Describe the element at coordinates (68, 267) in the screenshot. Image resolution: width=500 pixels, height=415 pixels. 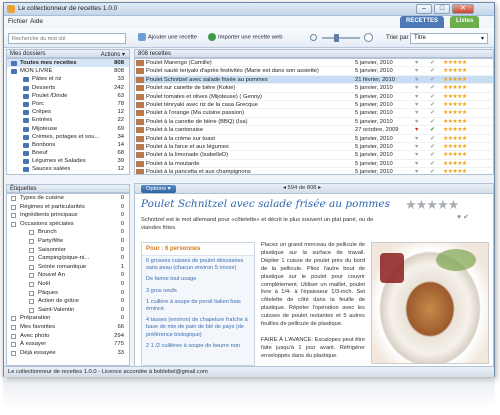
I see `tag-item: Soirée romantique 1` at that location.